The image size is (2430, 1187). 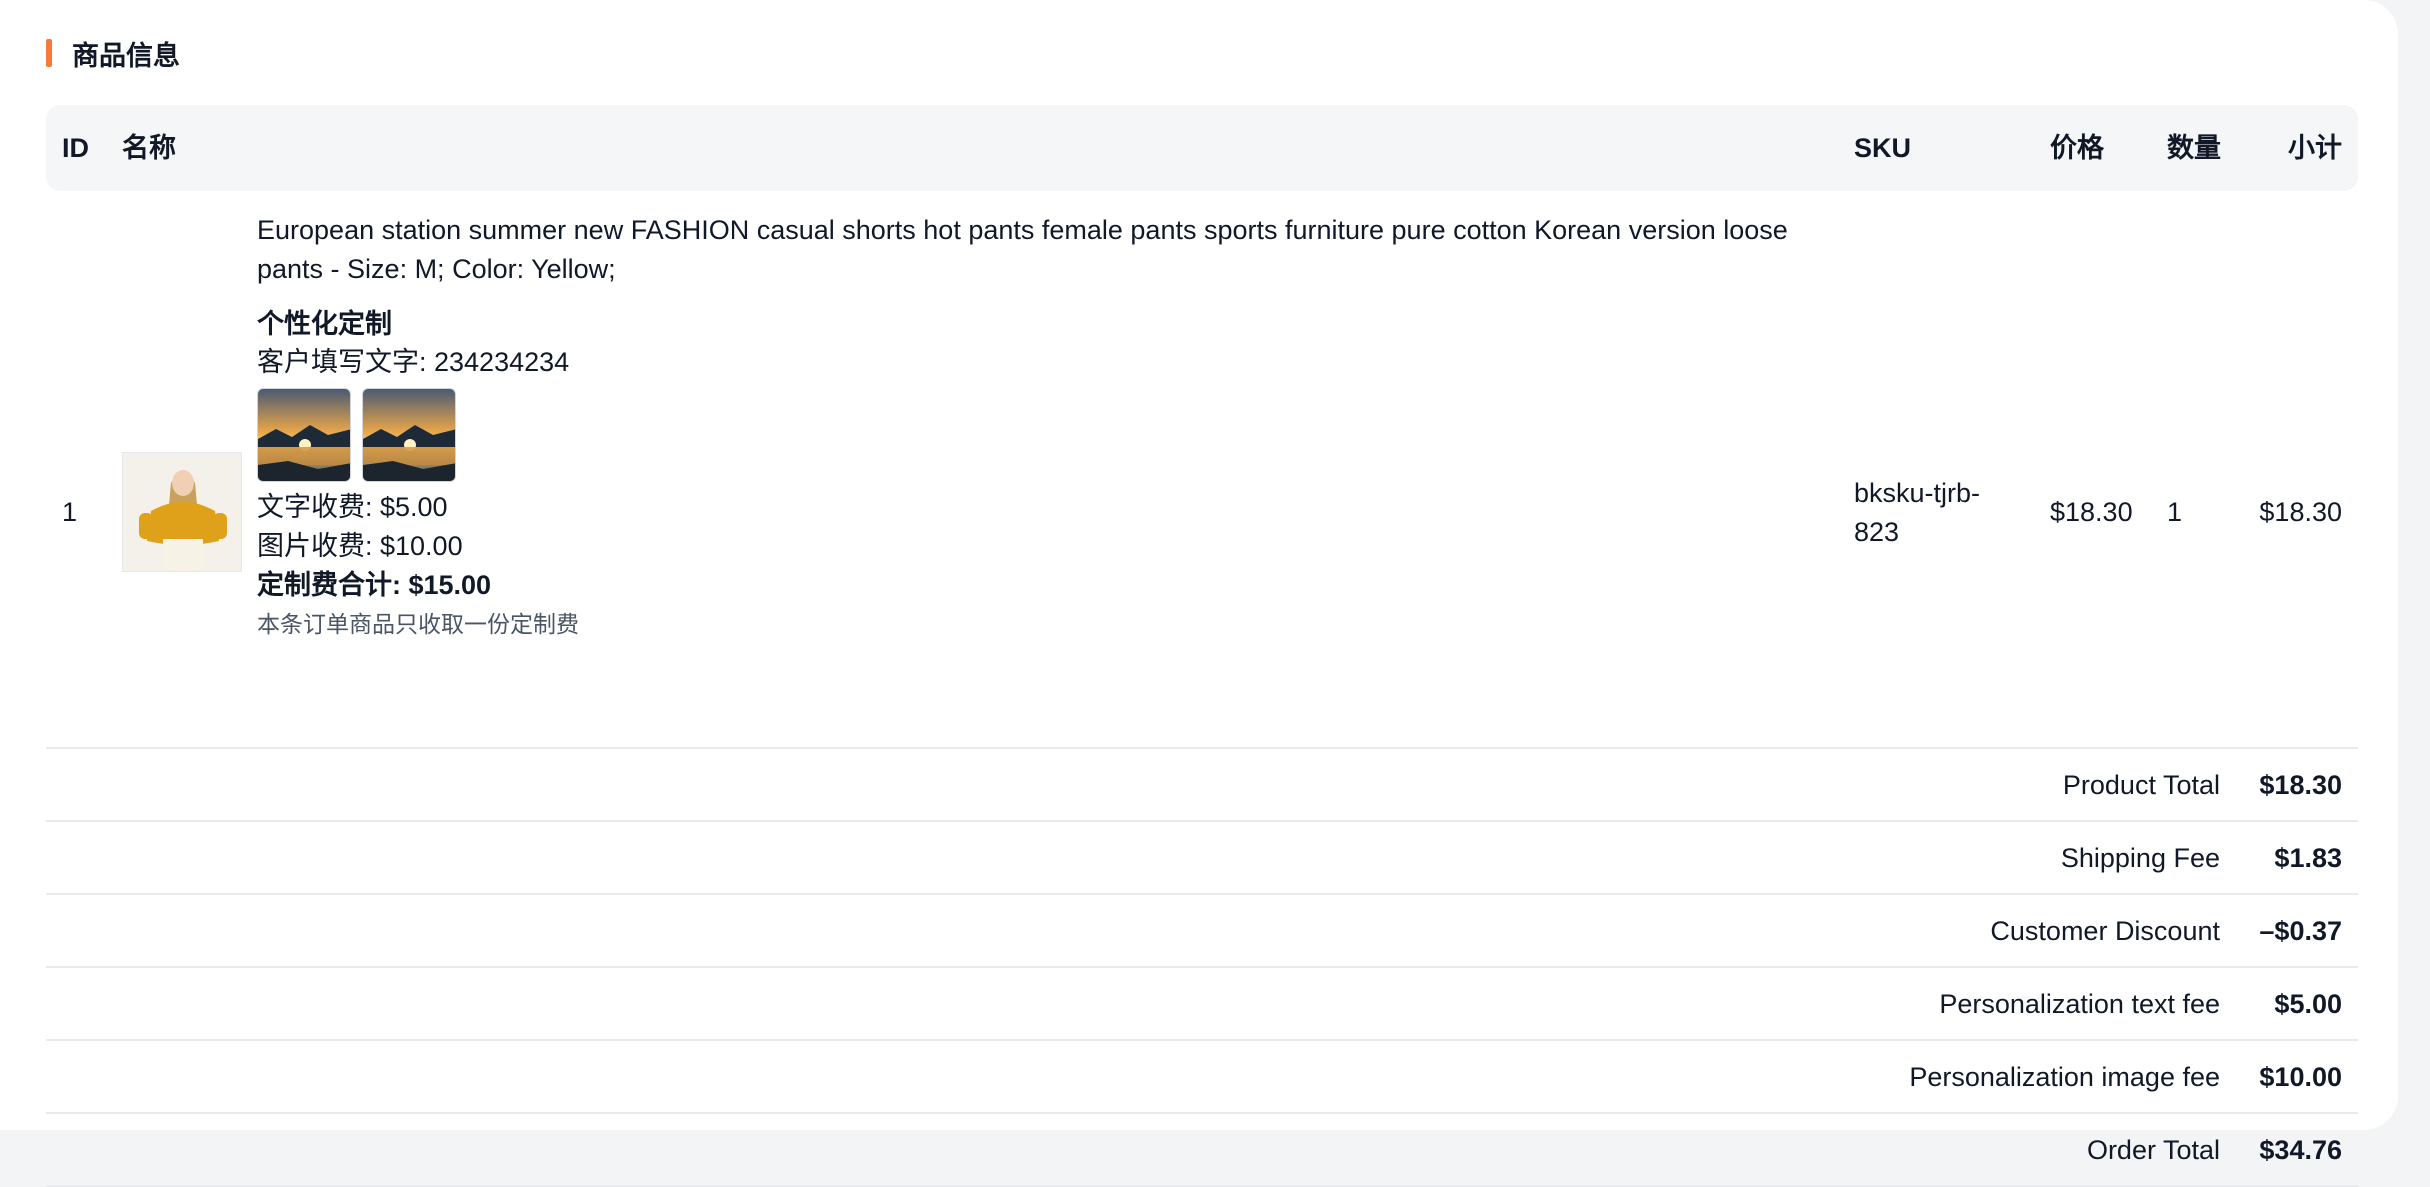 I want to click on summary-label: Personalization text fee, so click(x=2079, y=1004).